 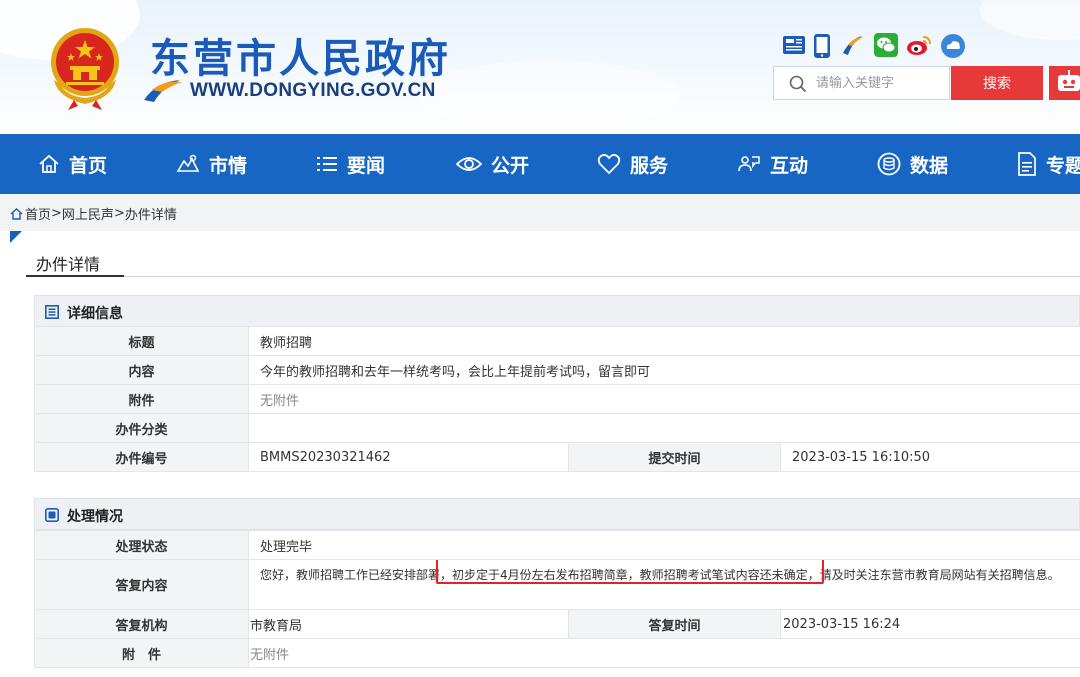 I want to click on table-row: 内容 今年的教师招聘和去年一样统考吗，会比上年提前考试吗，留言即可, so click(x=557, y=370).